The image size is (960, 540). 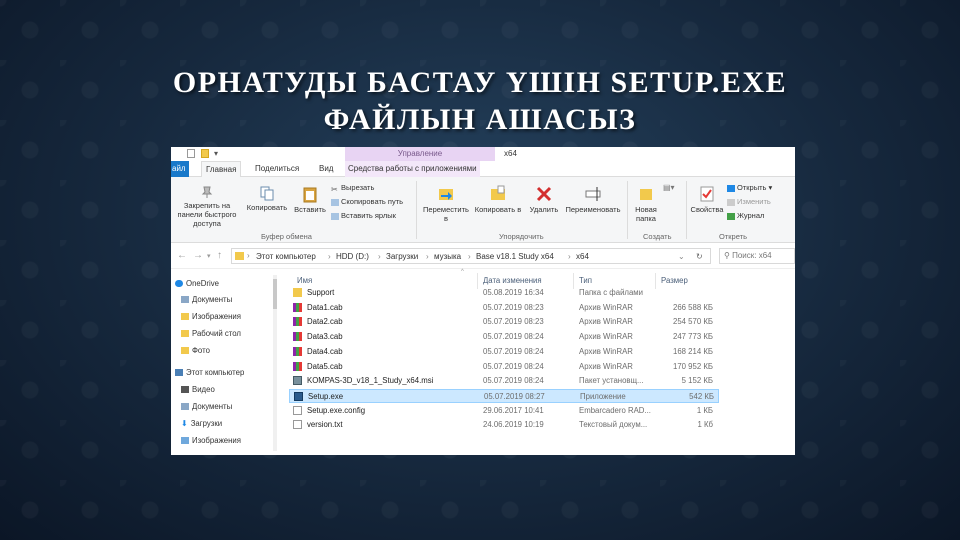 I want to click on nav-item-this-pc: Этот компьютер, so click(x=209, y=372).